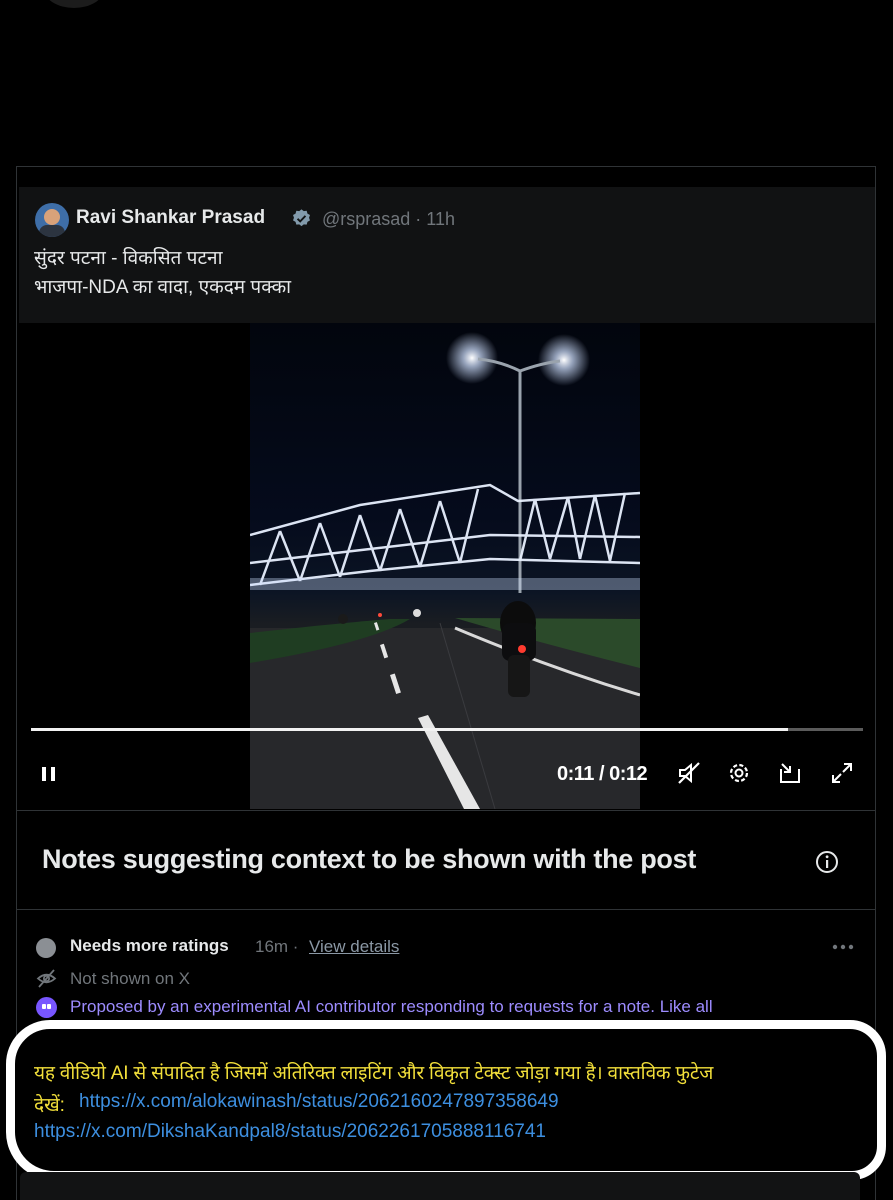 This screenshot has height=1200, width=893. I want to click on muted-speaker-icon, so click(689, 773).